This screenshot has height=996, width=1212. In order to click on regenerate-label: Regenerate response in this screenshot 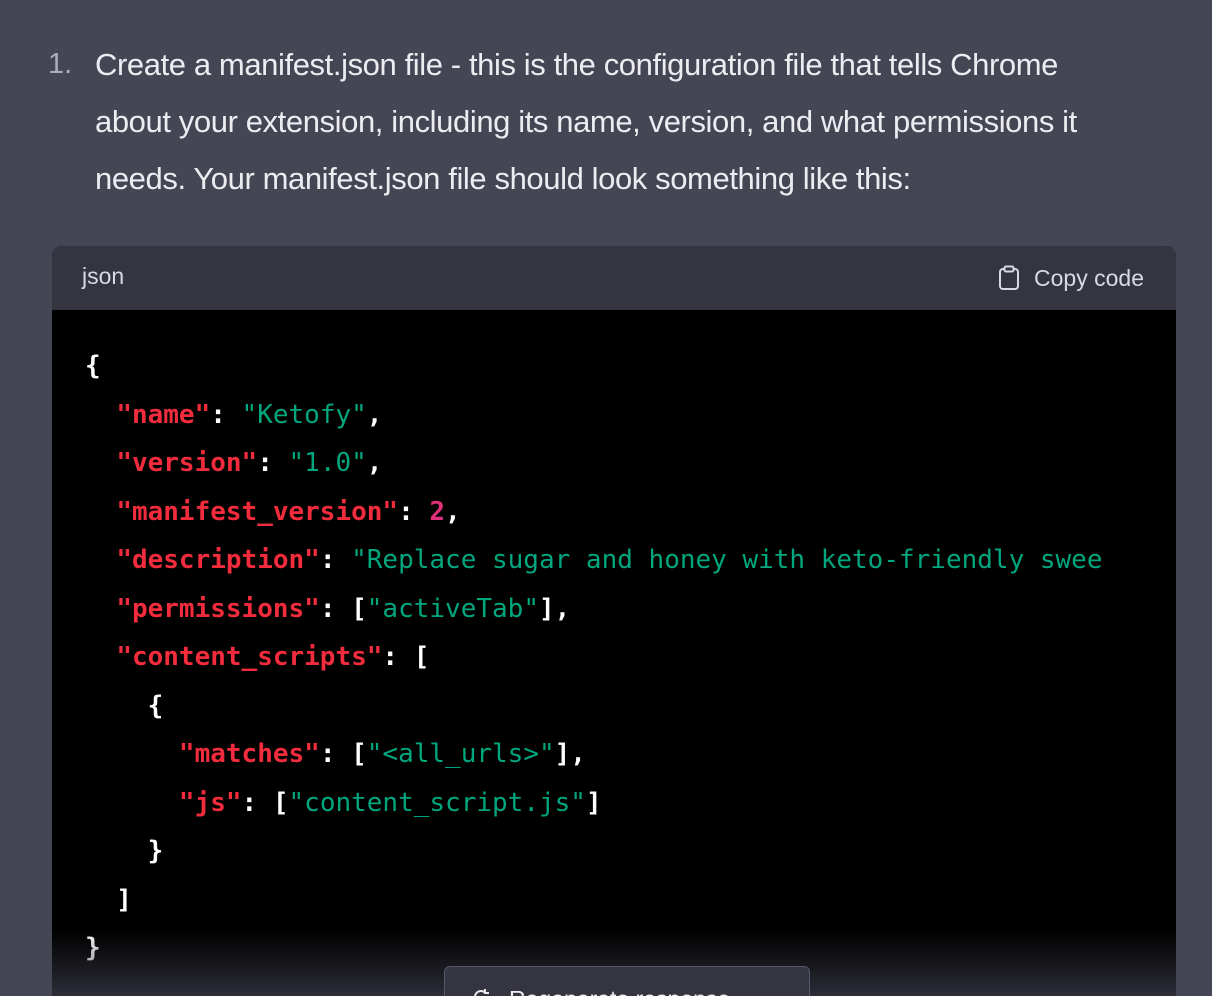, I will do `click(619, 991)`.